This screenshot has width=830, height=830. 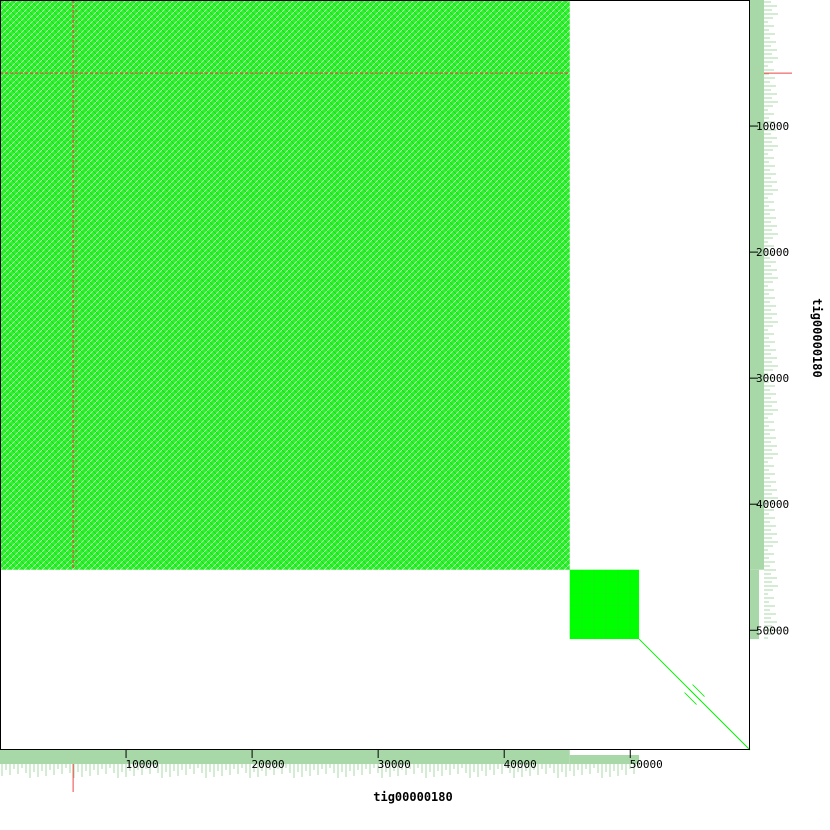 I want to click on y-tick-label: 20000, so click(x=772, y=252).